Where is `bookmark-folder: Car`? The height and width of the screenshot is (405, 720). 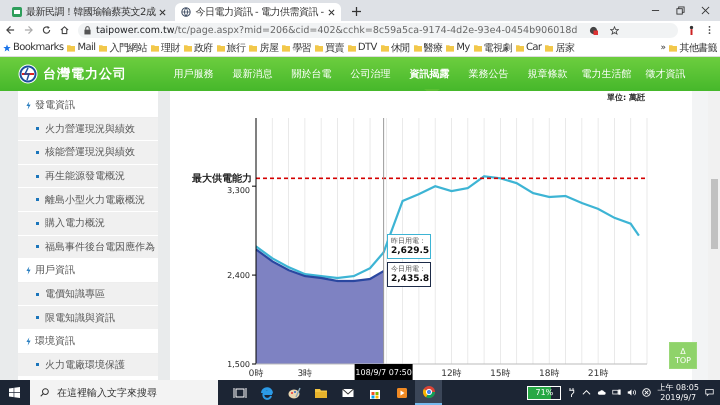
bookmark-folder: Car is located at coordinates (529, 47).